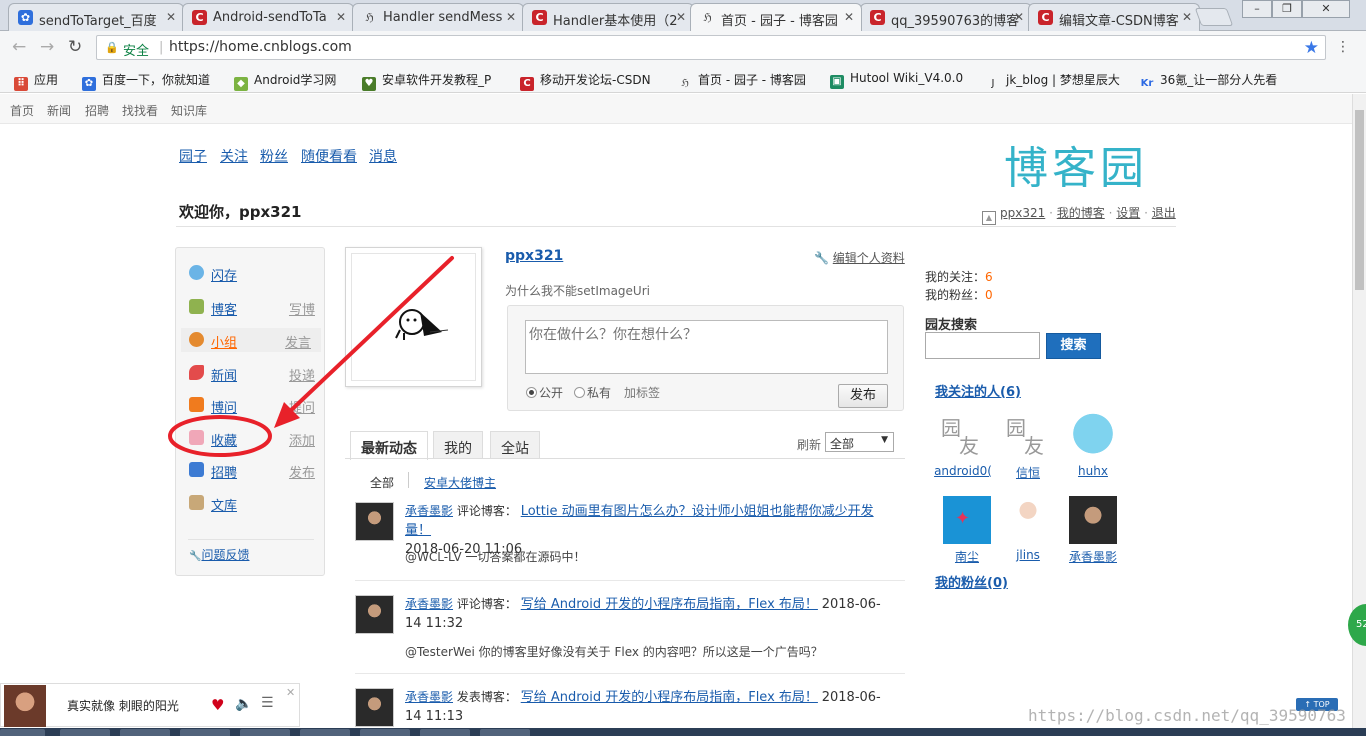 Image resolution: width=1366 pixels, height=736 pixels. I want to click on settings-link: 设置, so click(1128, 213).